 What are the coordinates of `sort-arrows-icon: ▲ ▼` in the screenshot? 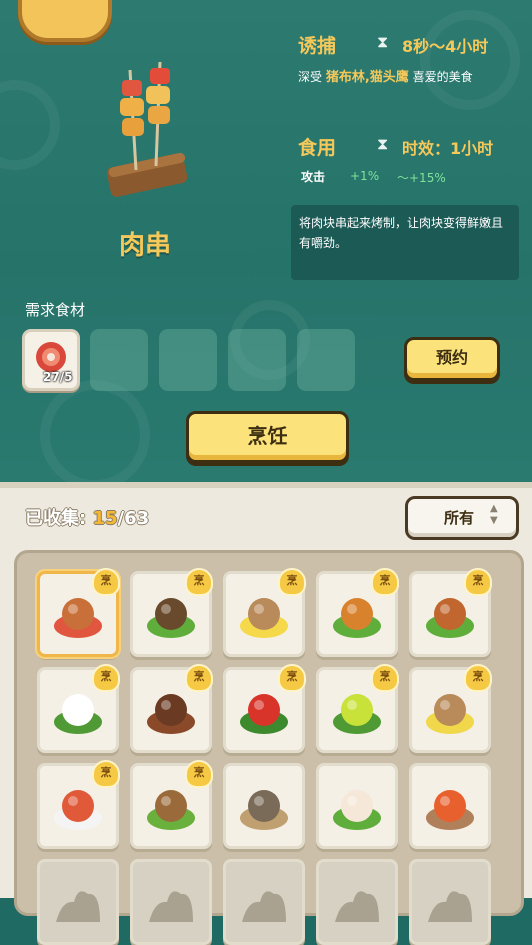 It's located at (494, 514).